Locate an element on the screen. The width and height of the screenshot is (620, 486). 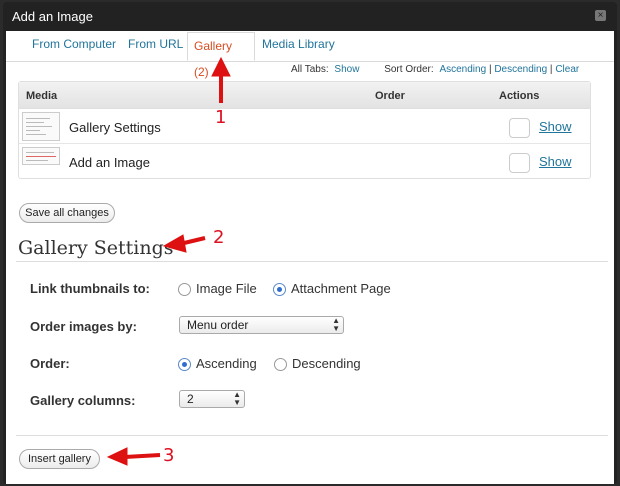
annotation-number-1: 1 is located at coordinates (221, 117).